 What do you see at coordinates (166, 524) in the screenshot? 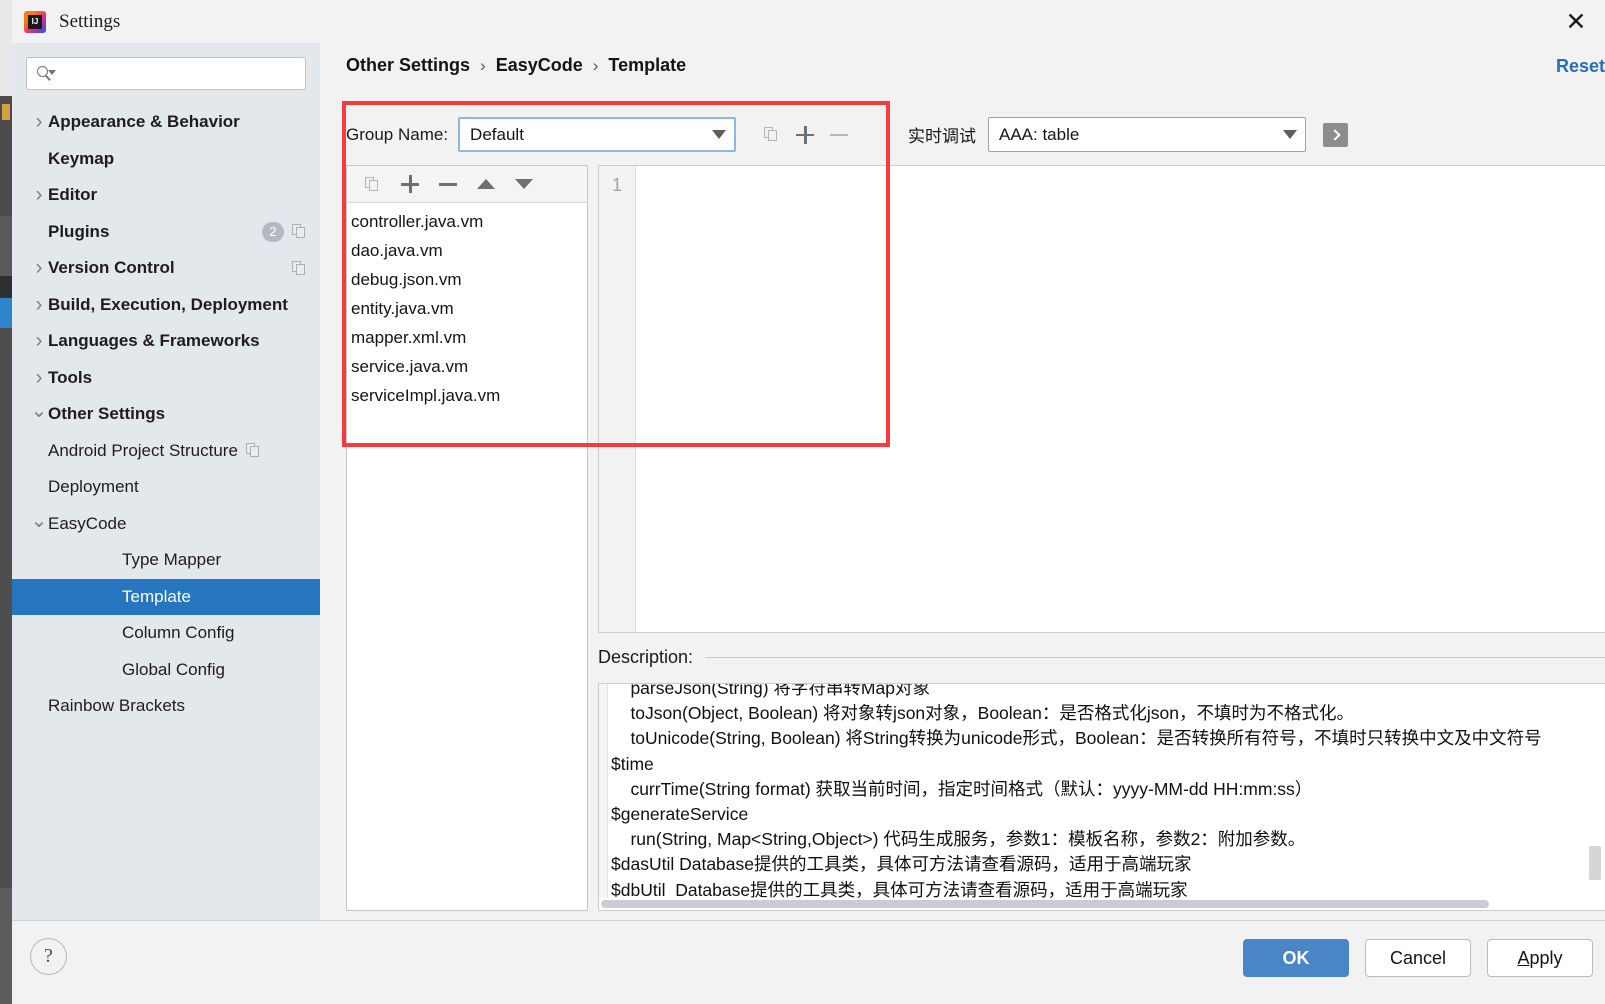
I see `sidebar-item-easycode: ⌄ EasyCode` at bounding box center [166, 524].